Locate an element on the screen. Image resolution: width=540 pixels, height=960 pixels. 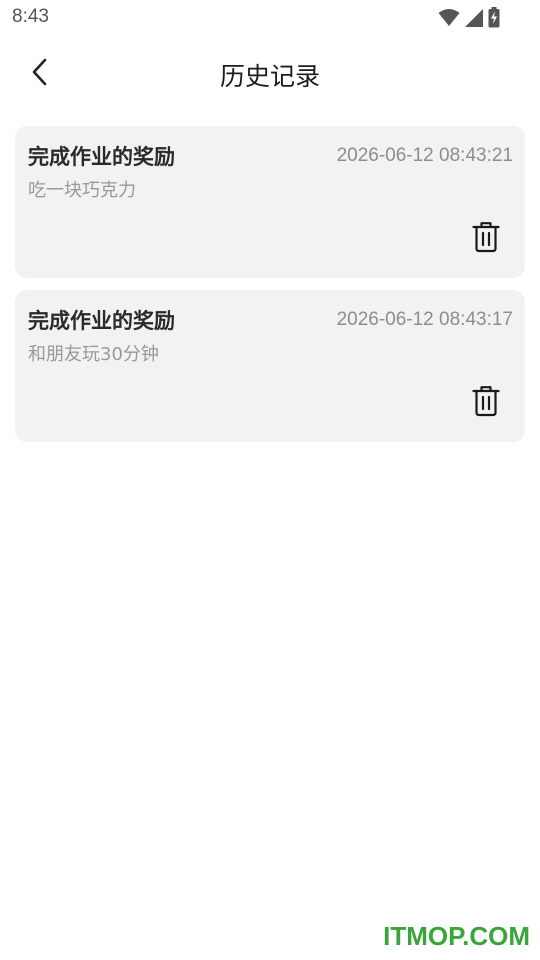
record-description: 吃一块巧克力 is located at coordinates (82, 190).